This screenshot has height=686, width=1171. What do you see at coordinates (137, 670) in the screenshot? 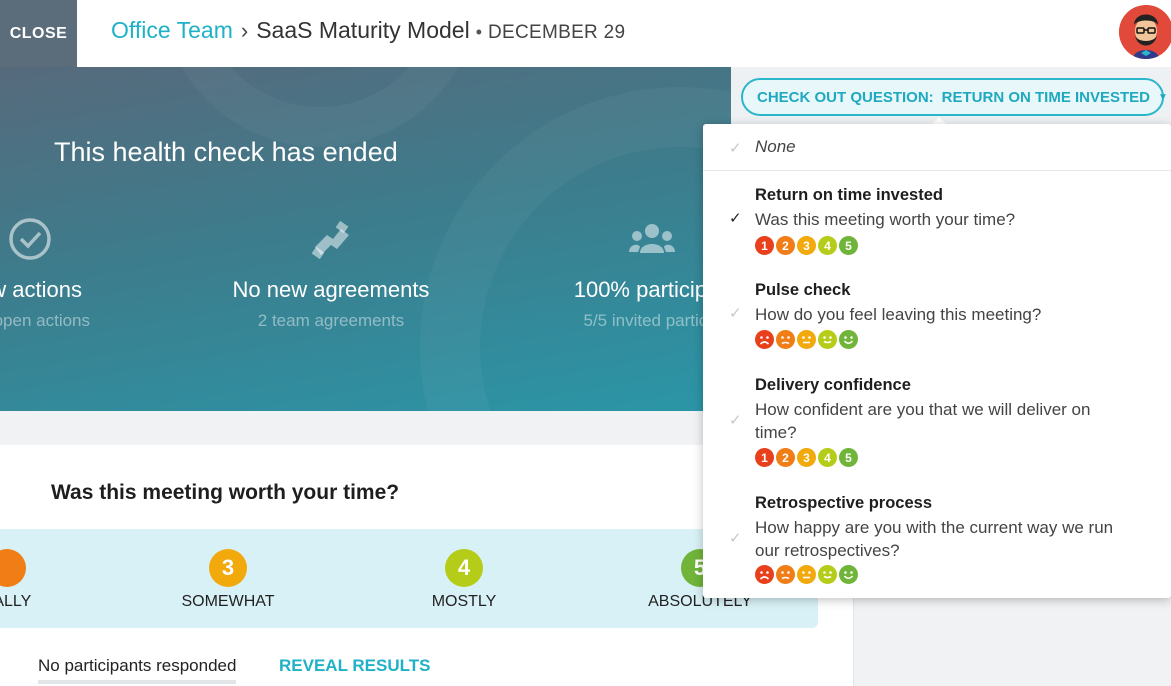
I see `no-participants-text: No participants responded` at bounding box center [137, 670].